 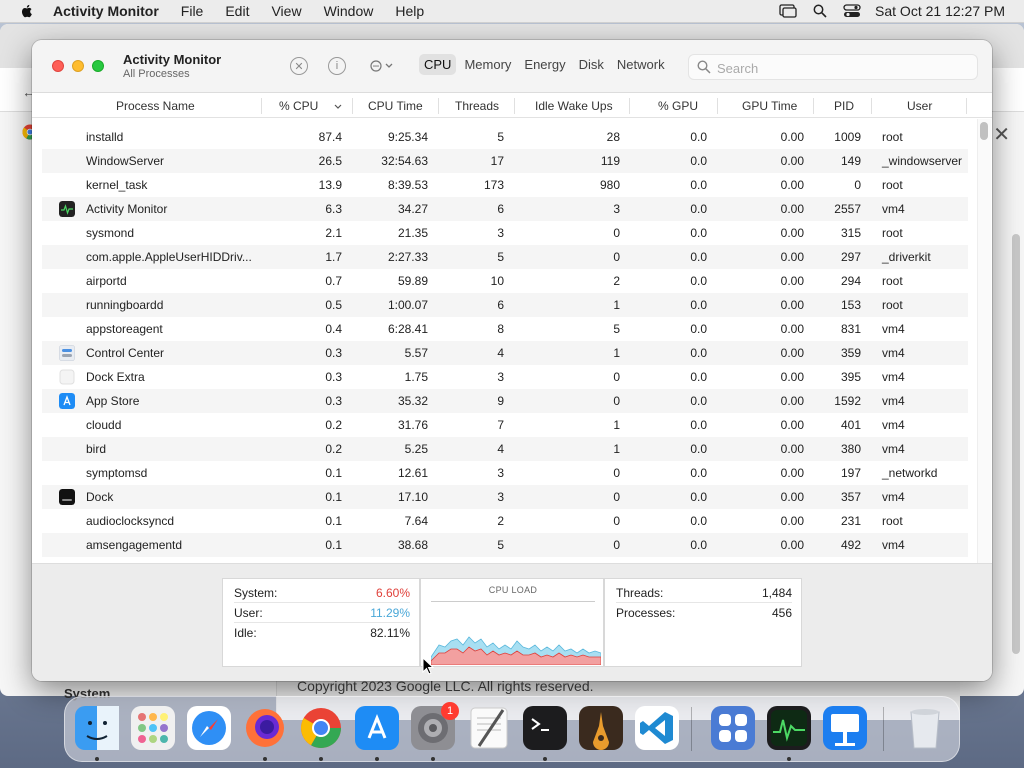 I want to click on stop-process-button: ✕, so click(x=299, y=66).